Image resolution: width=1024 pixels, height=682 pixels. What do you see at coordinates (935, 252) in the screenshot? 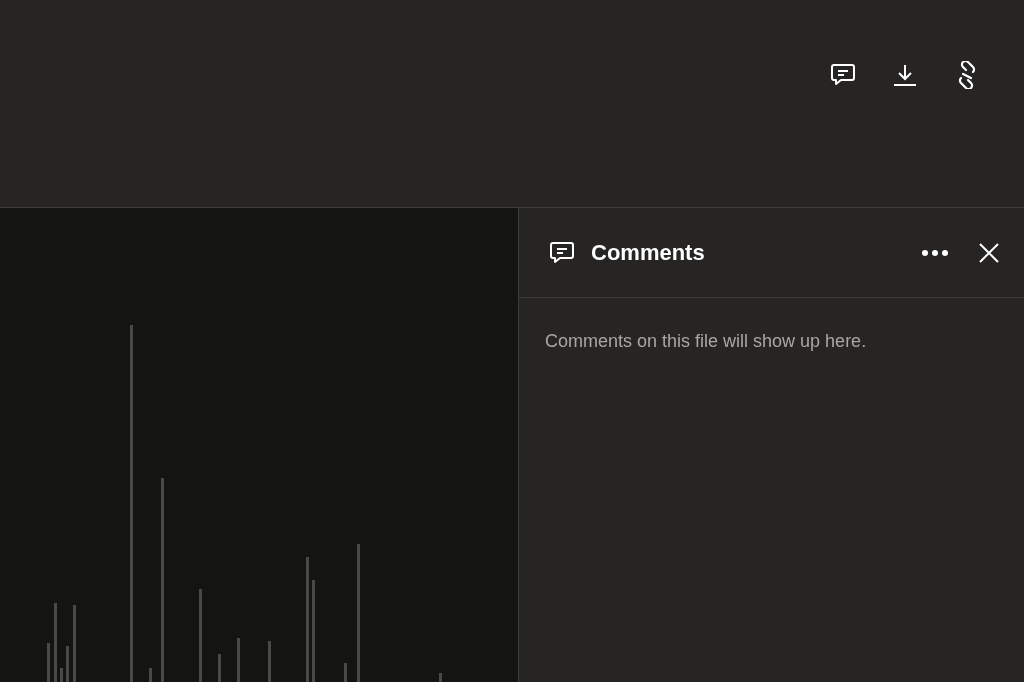
I see `more-options-icon` at bounding box center [935, 252].